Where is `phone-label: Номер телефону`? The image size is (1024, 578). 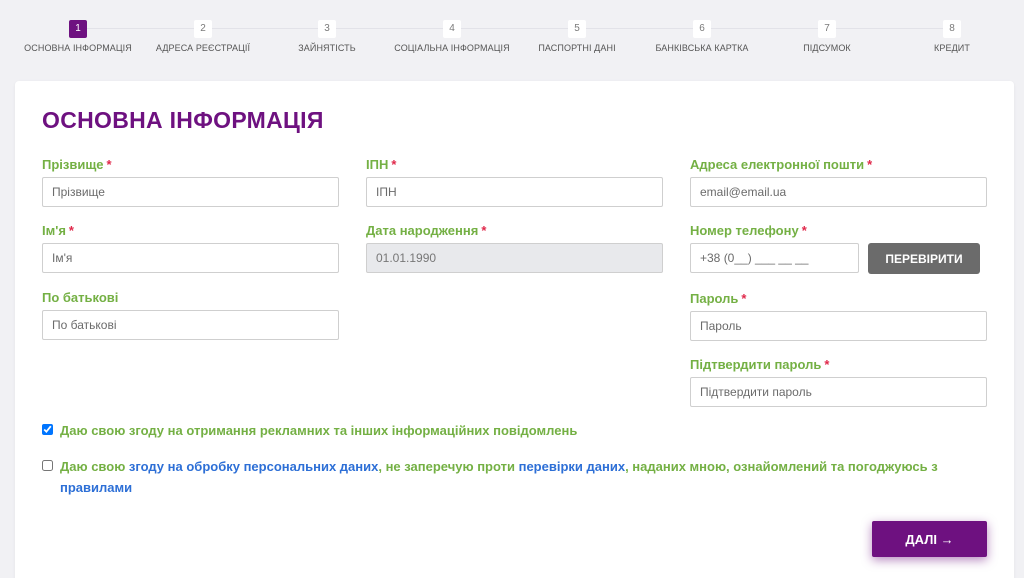
phone-label: Номер телефону is located at coordinates (744, 230).